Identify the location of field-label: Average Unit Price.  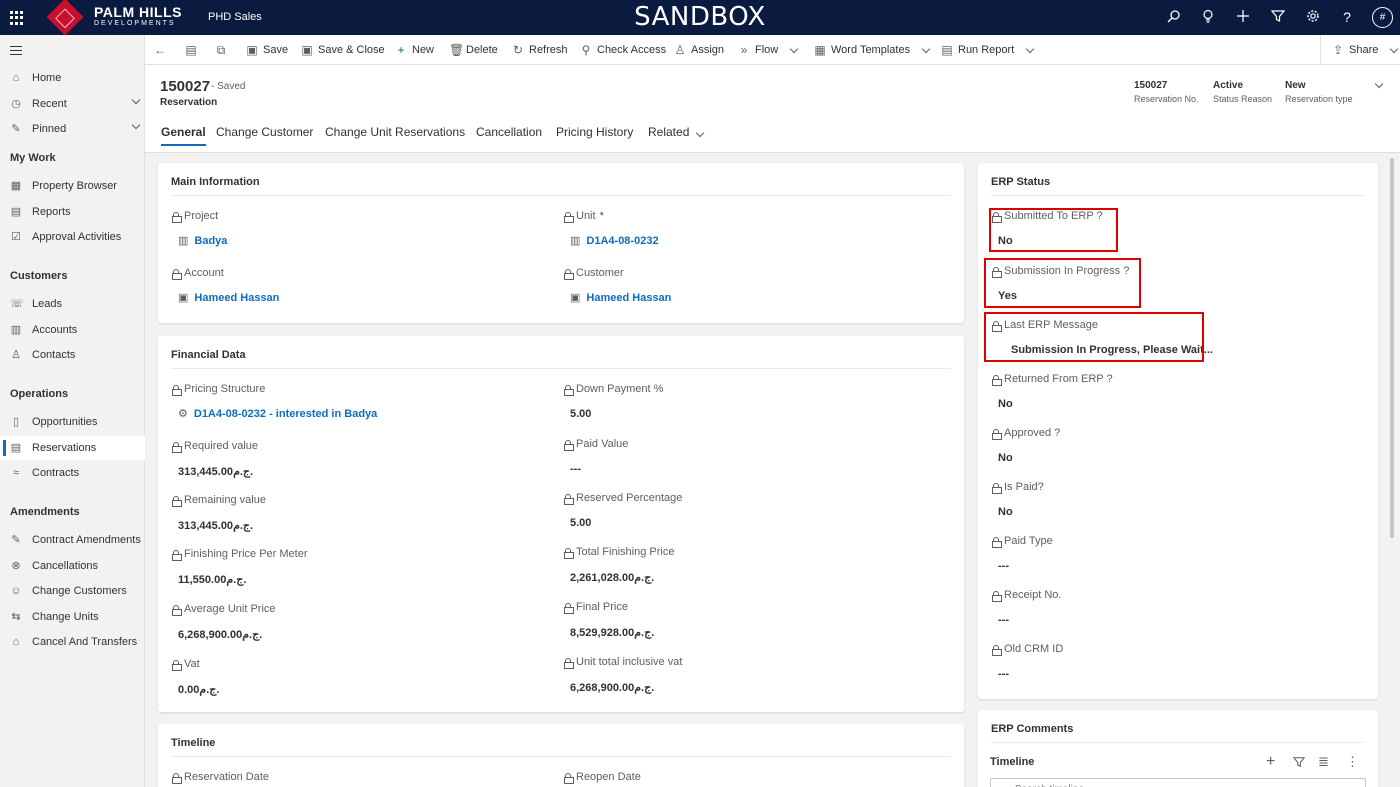
(230, 609).